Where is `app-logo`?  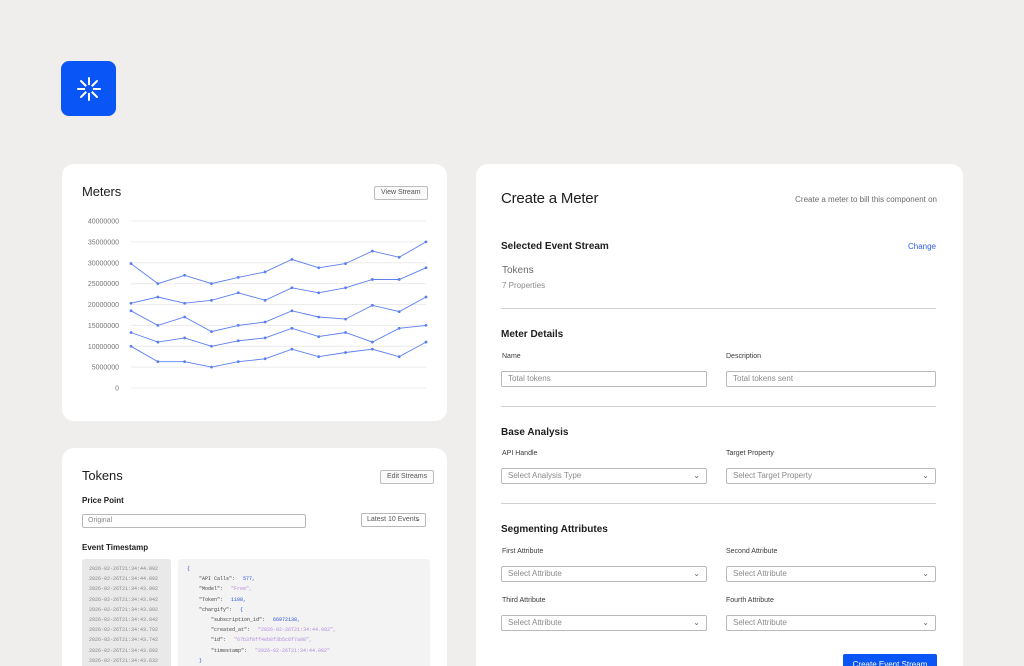 app-logo is located at coordinates (88, 88).